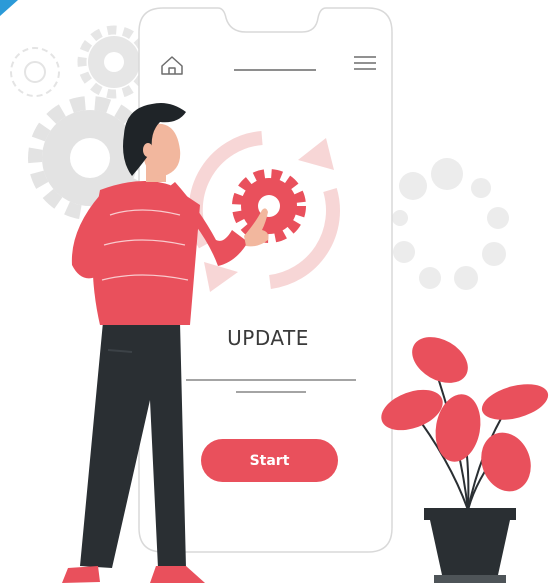 Image resolution: width=549 pixels, height=585 pixels. What do you see at coordinates (35, 72) in the screenshot?
I see `bg-gear-outline-icon` at bounding box center [35, 72].